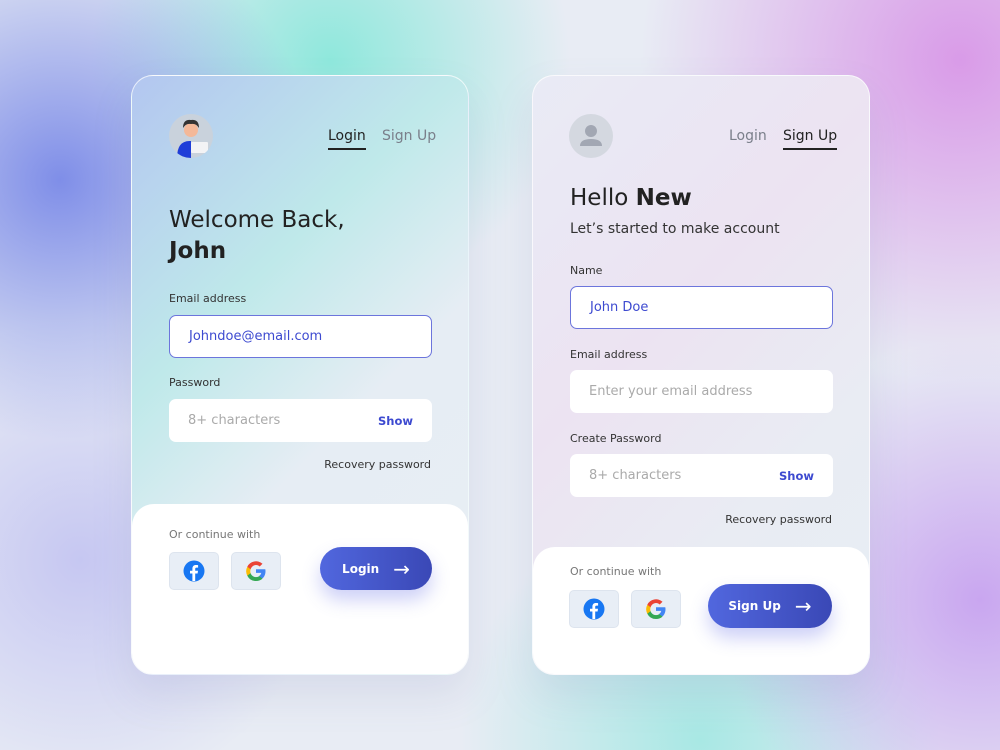 The image size is (1000, 750). I want to click on user-name: John, so click(198, 251).